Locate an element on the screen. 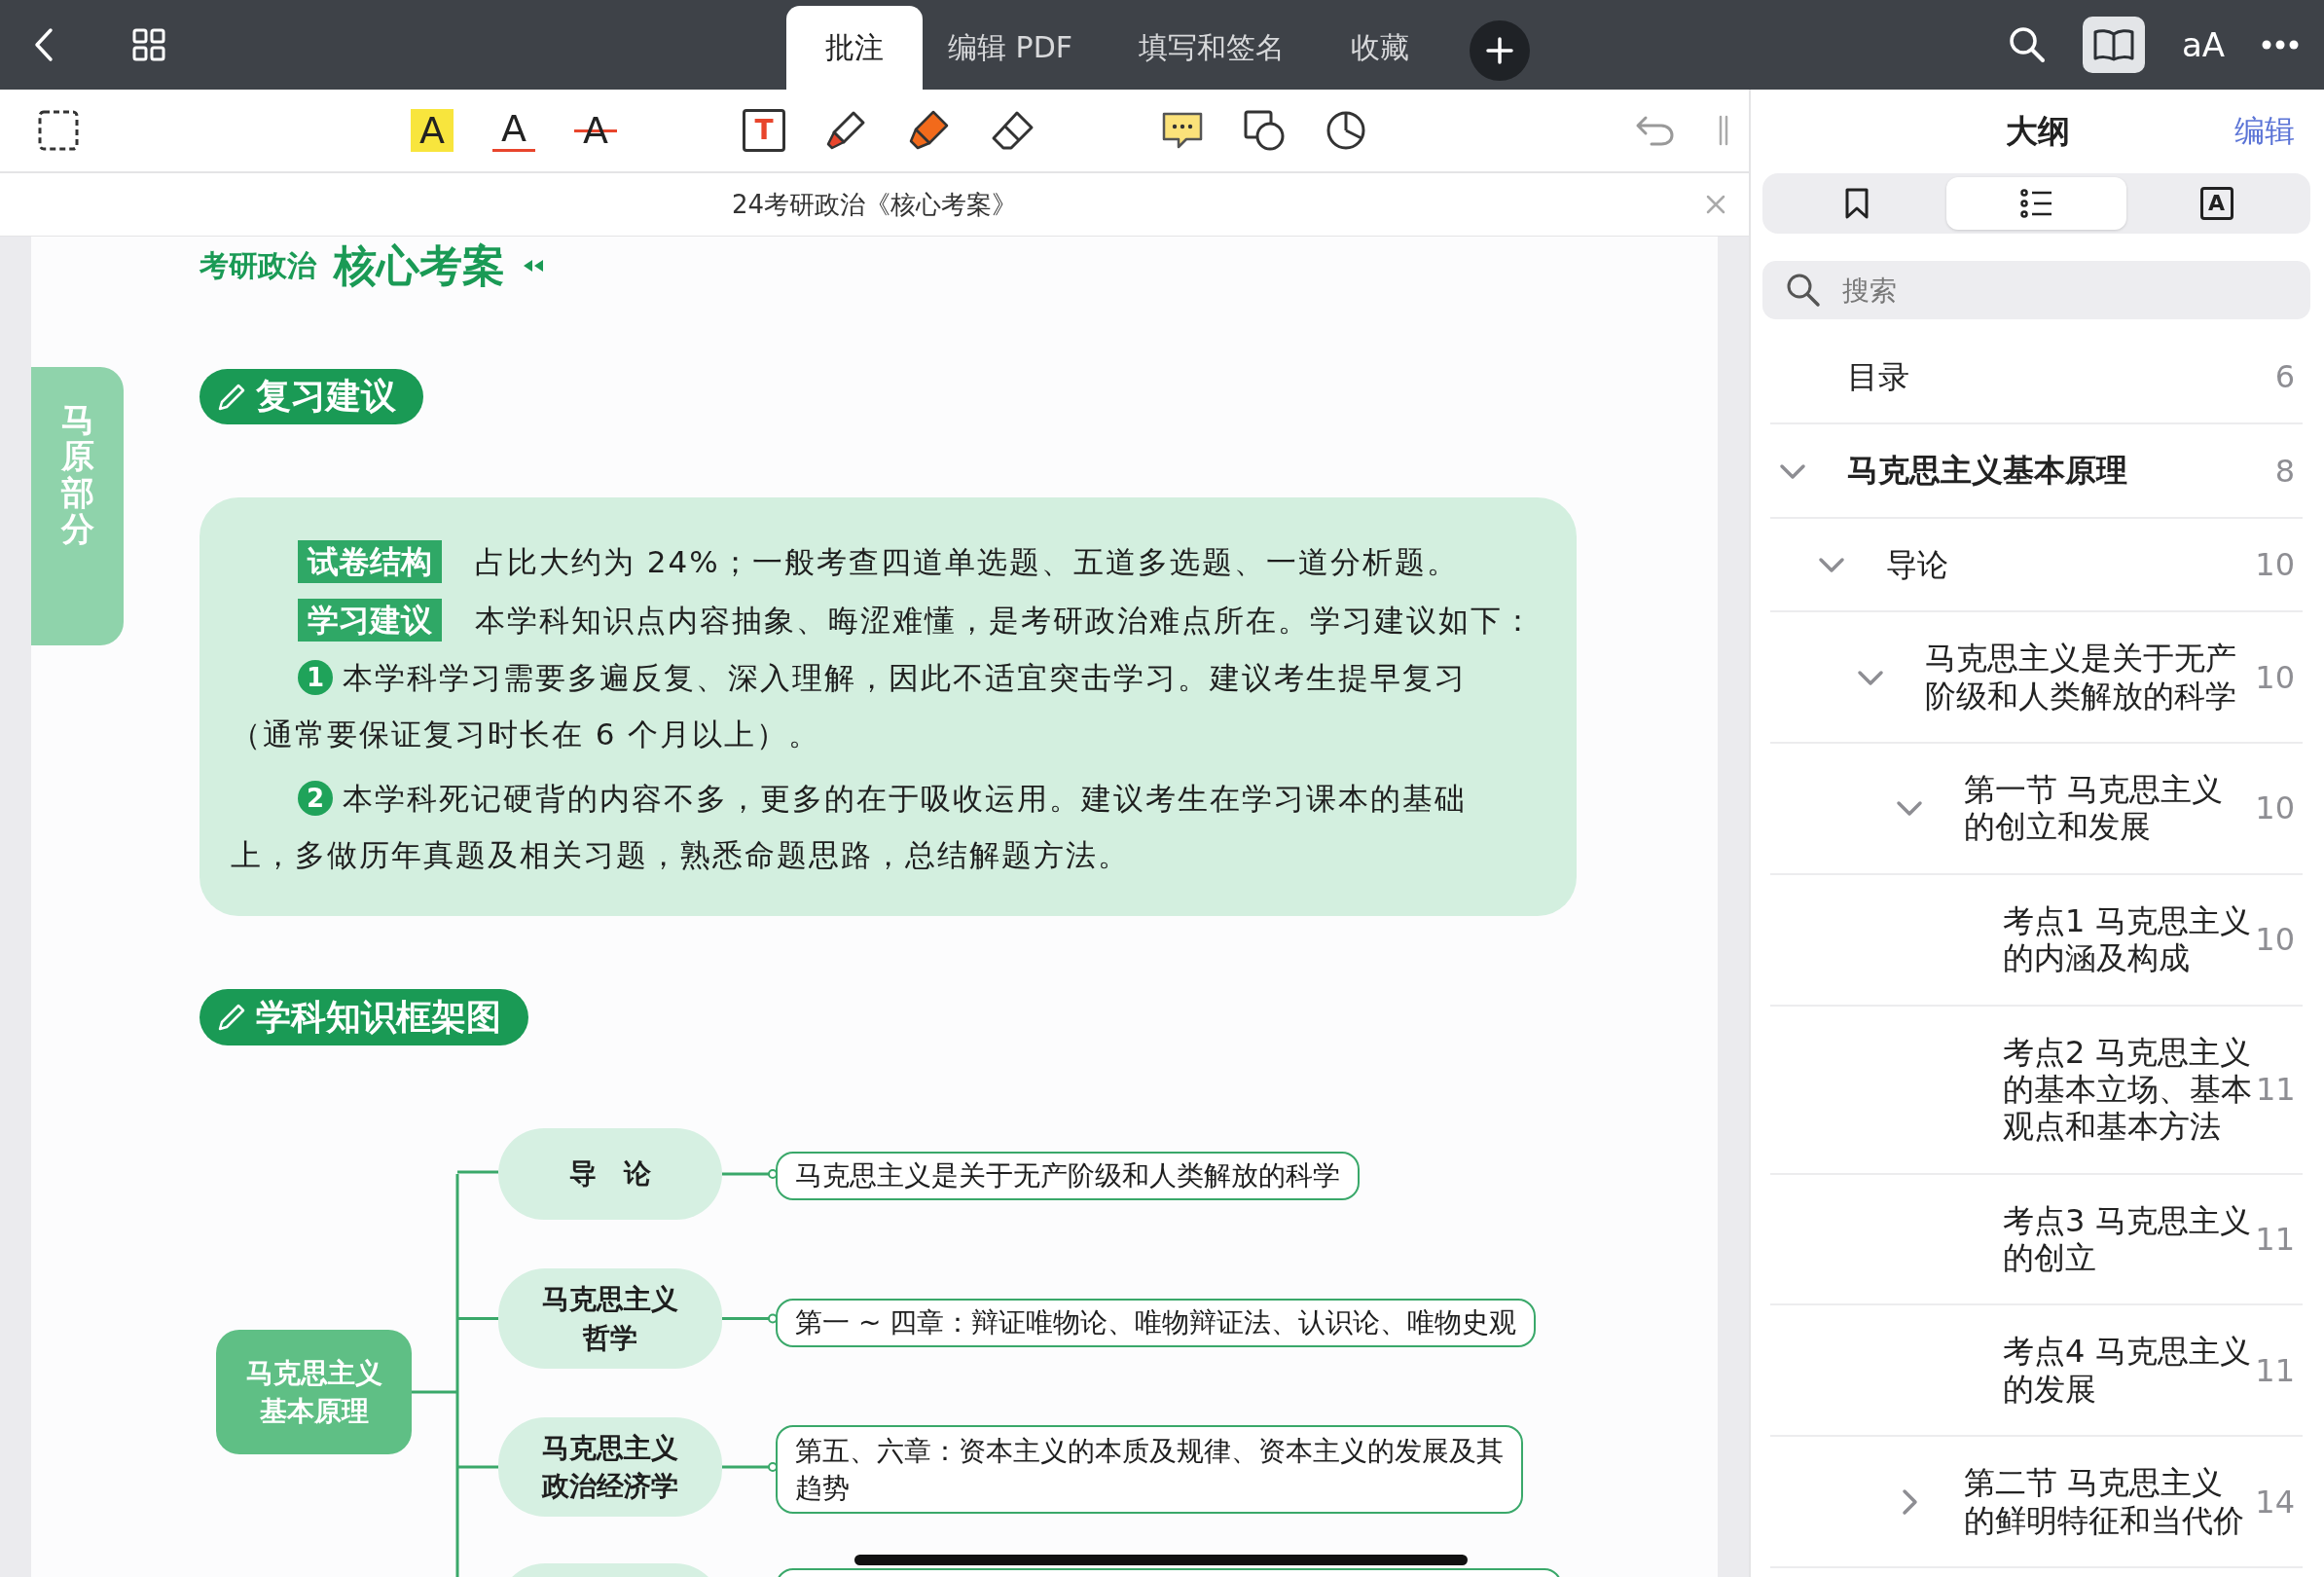  shapes-icon is located at coordinates (1264, 130).